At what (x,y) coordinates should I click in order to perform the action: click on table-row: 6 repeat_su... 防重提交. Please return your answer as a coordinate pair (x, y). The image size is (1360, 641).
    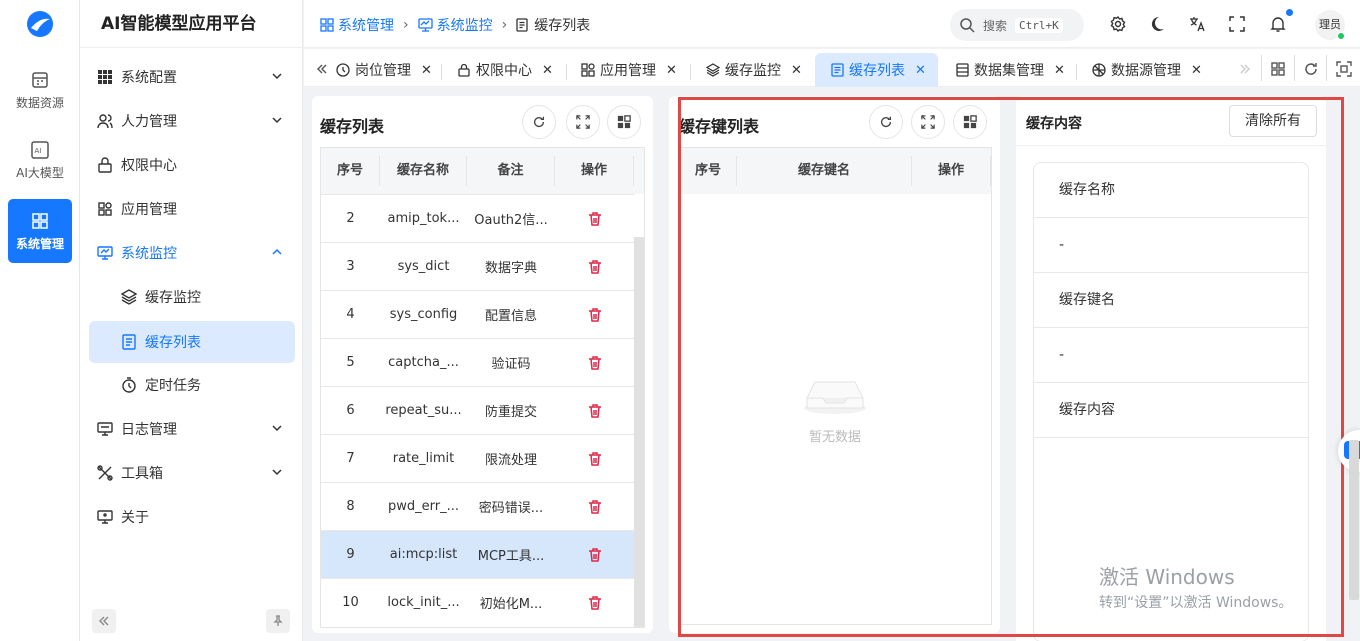
    Looking at the image, I should click on (477, 410).